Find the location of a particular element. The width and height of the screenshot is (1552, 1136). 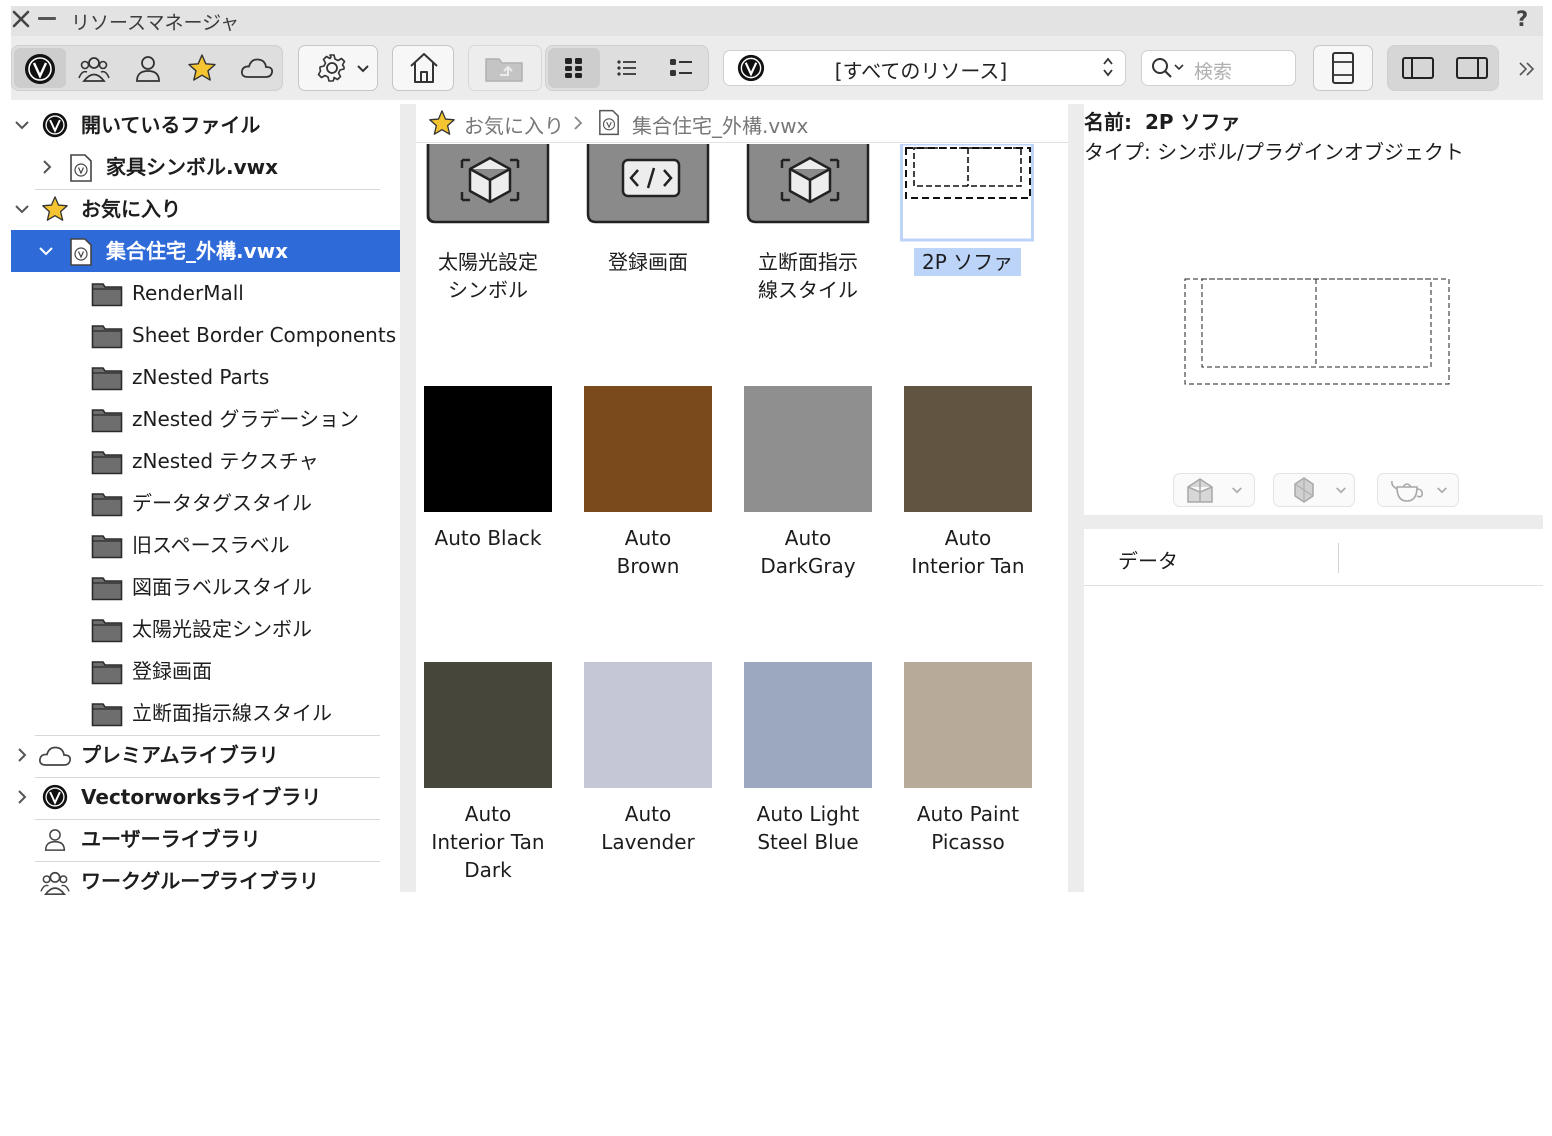

tree-folder: 旧スペースラベル is located at coordinates (205, 545).